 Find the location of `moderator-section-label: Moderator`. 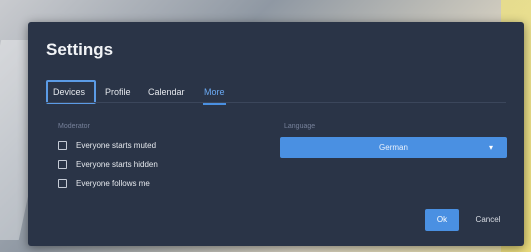

moderator-section-label: Moderator is located at coordinates (74, 126).